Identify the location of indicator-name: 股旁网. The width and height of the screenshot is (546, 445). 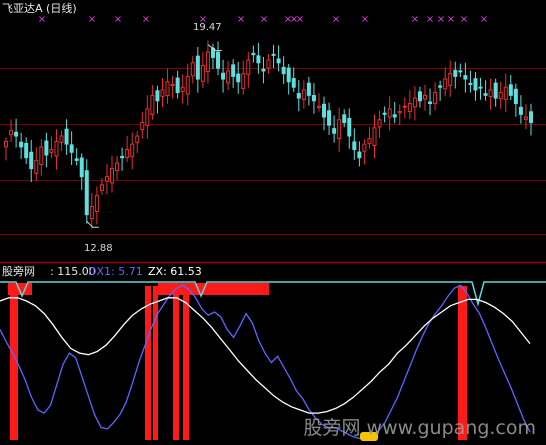
(18, 271).